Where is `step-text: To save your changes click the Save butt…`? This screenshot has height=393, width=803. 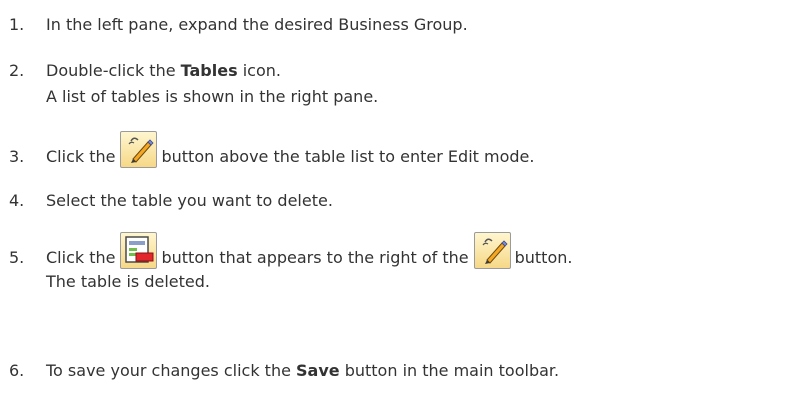 step-text: To save your changes click the Save butt… is located at coordinates (303, 370).